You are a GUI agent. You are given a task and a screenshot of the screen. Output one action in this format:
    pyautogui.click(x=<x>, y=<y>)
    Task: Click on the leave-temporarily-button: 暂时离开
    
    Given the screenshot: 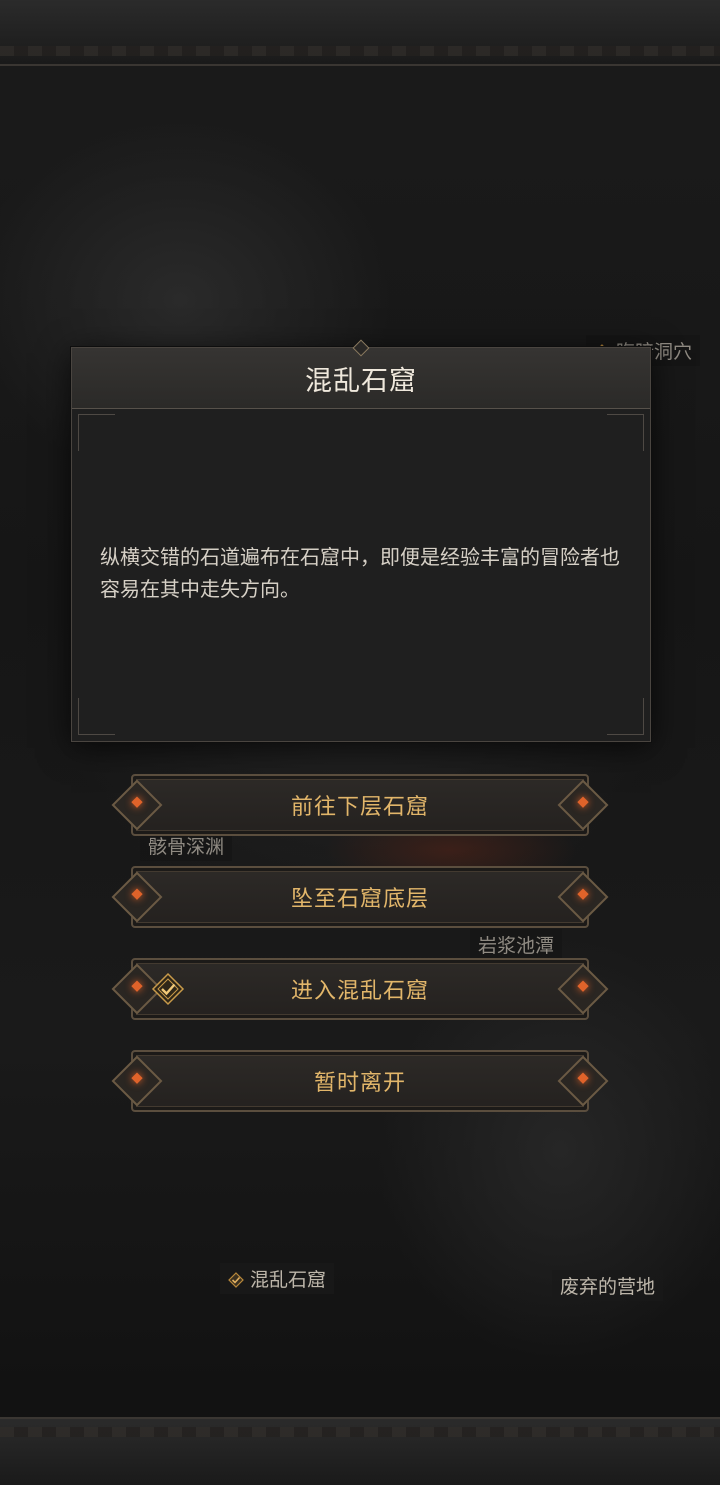 What is the action you would take?
    pyautogui.click(x=360, y=1081)
    